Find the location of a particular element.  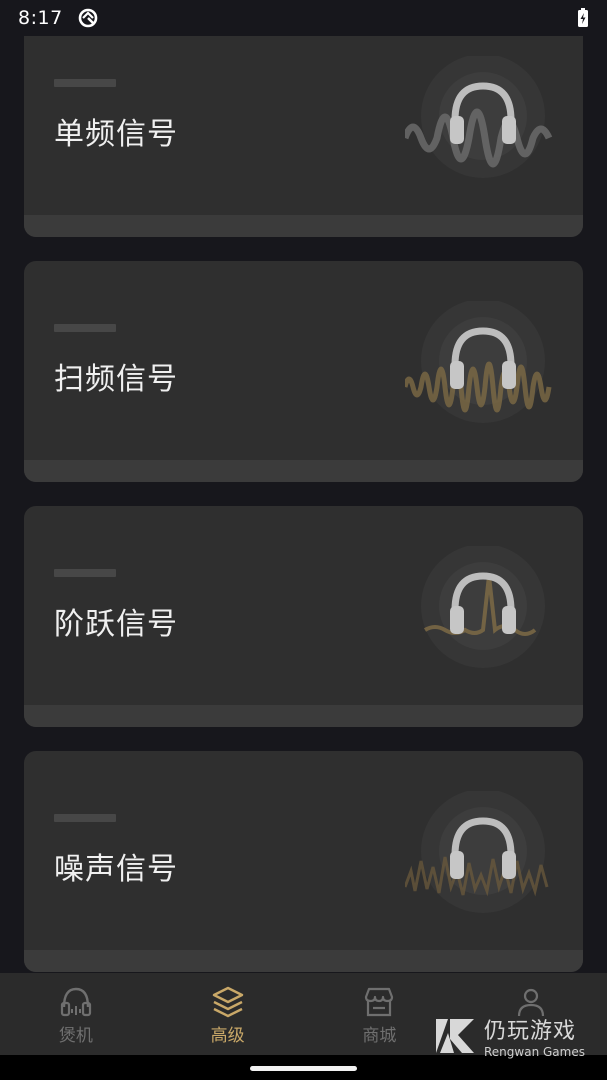

nav-item-burn-in: 煲机 is located at coordinates (76, 1014).